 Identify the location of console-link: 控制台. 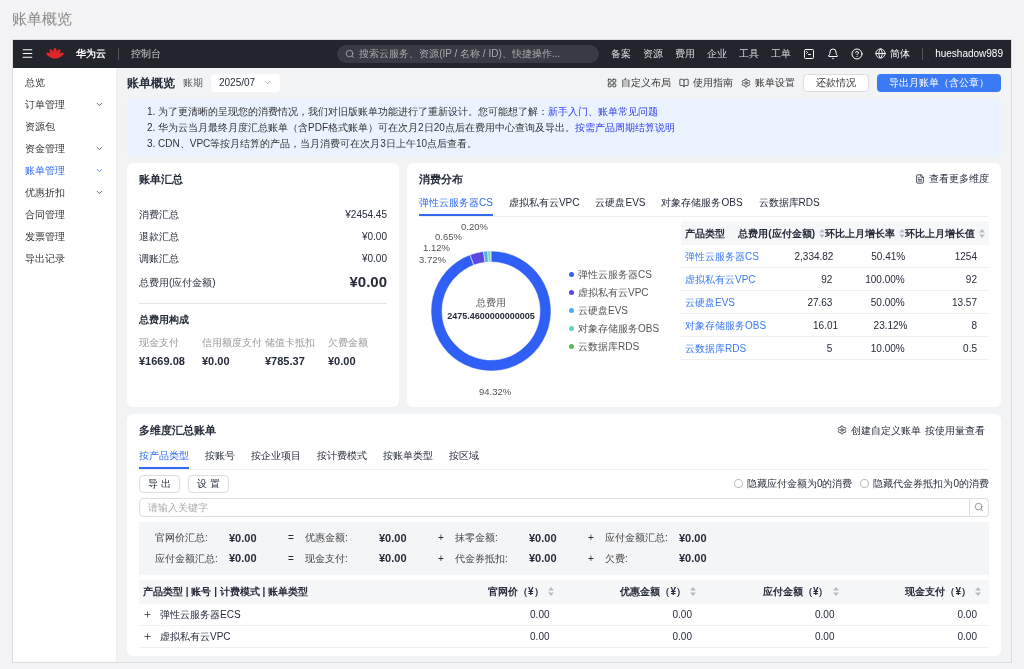
(146, 53).